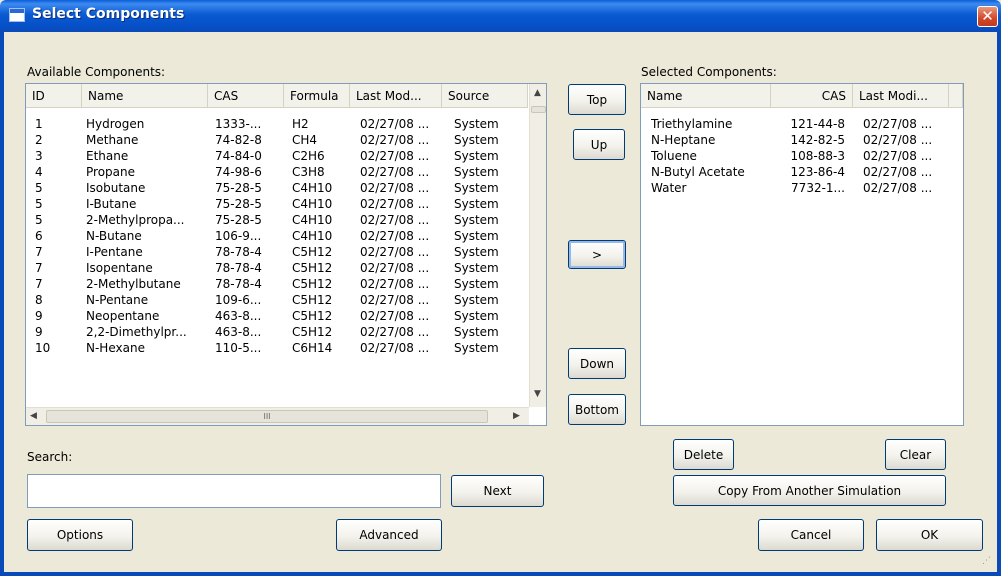 The image size is (1001, 576). I want to click on window-icon, so click(17, 15).